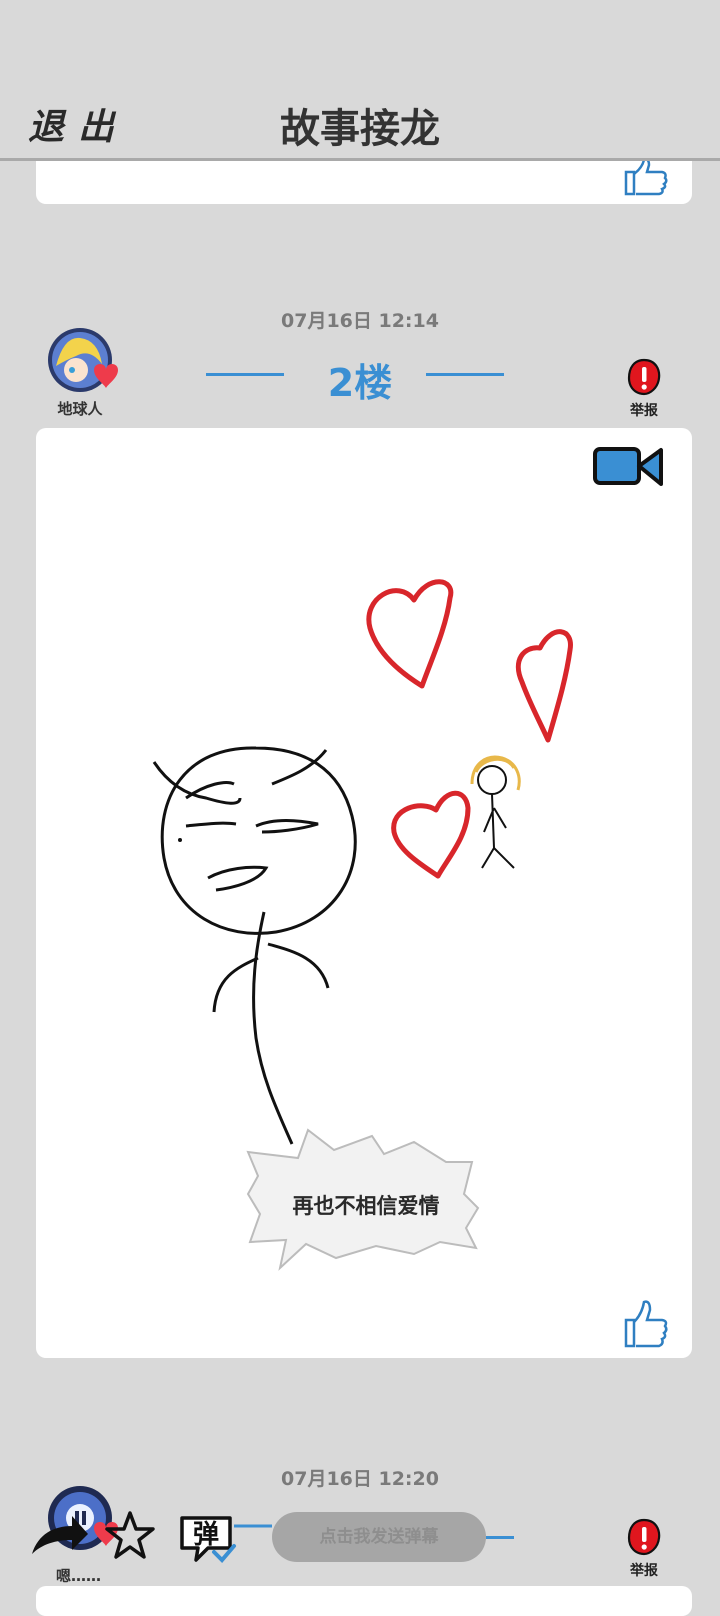  Describe the element at coordinates (360, 80) in the screenshot. I see `top-header: 退出 故事接龙` at that location.